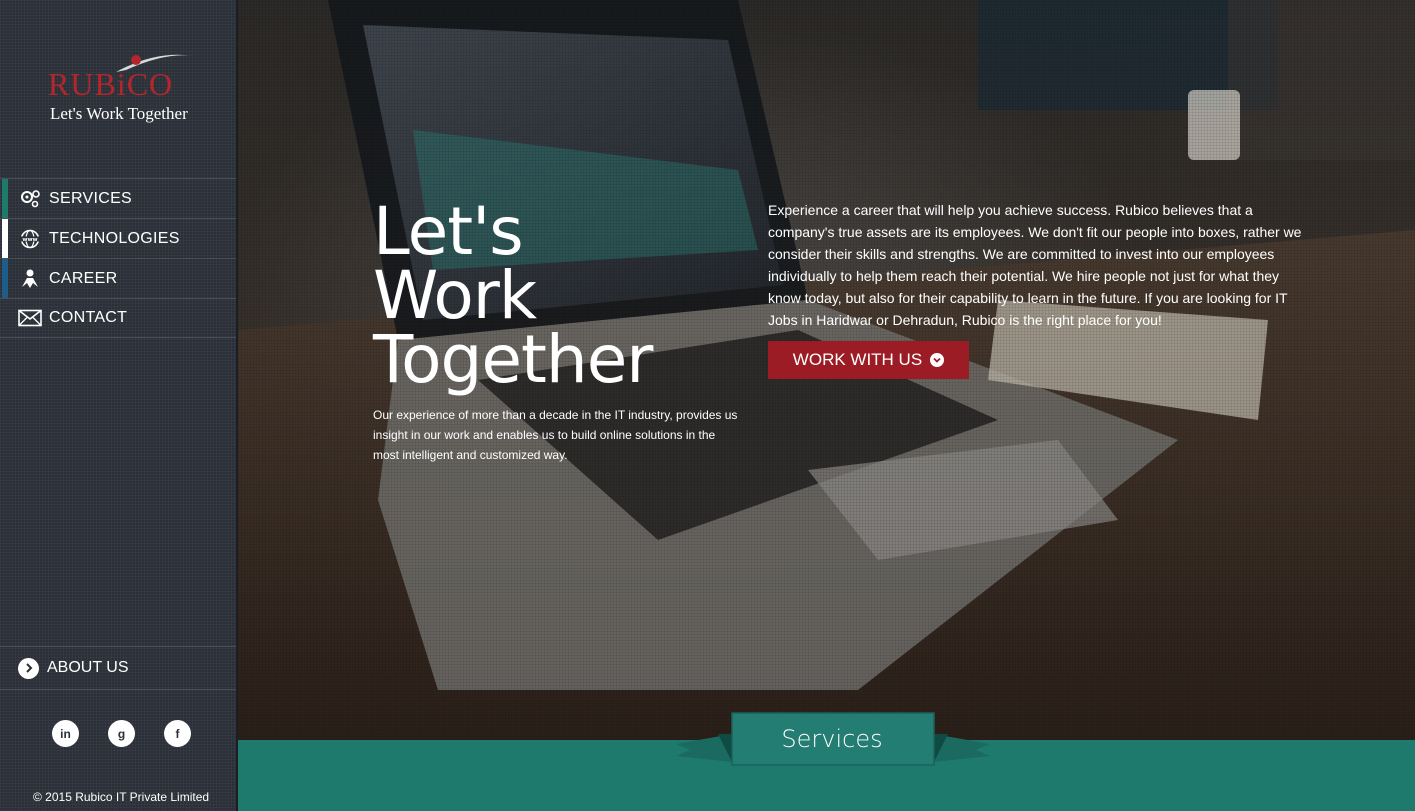 The image size is (1415, 811). Describe the element at coordinates (448, 231) in the screenshot. I see `headline-line: Let's` at that location.